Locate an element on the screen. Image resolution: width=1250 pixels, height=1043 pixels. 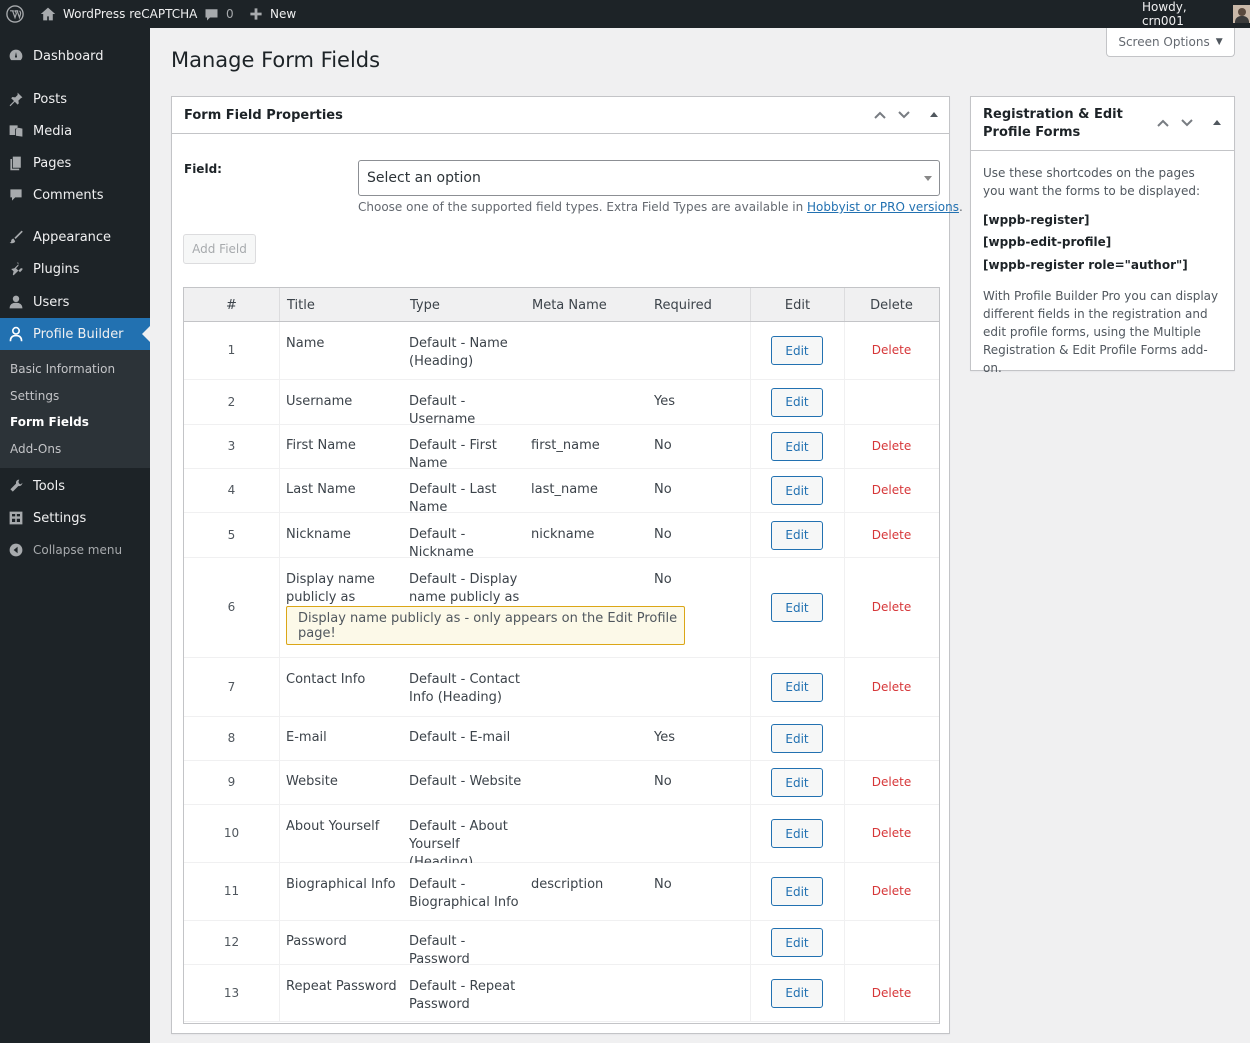
sidebar-item-posts: Posts is located at coordinates (75, 99).